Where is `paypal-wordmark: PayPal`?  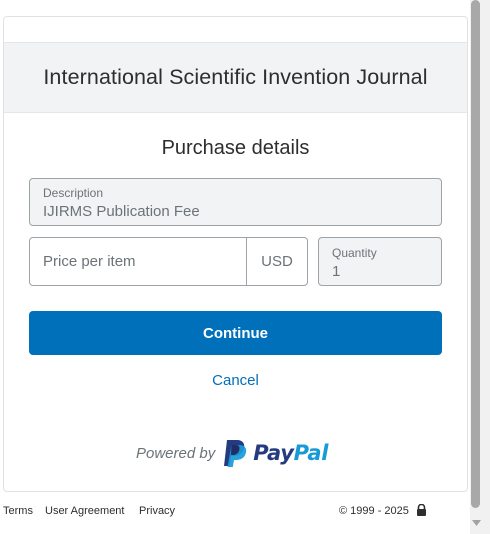
paypal-wordmark: PayPal is located at coordinates (290, 453).